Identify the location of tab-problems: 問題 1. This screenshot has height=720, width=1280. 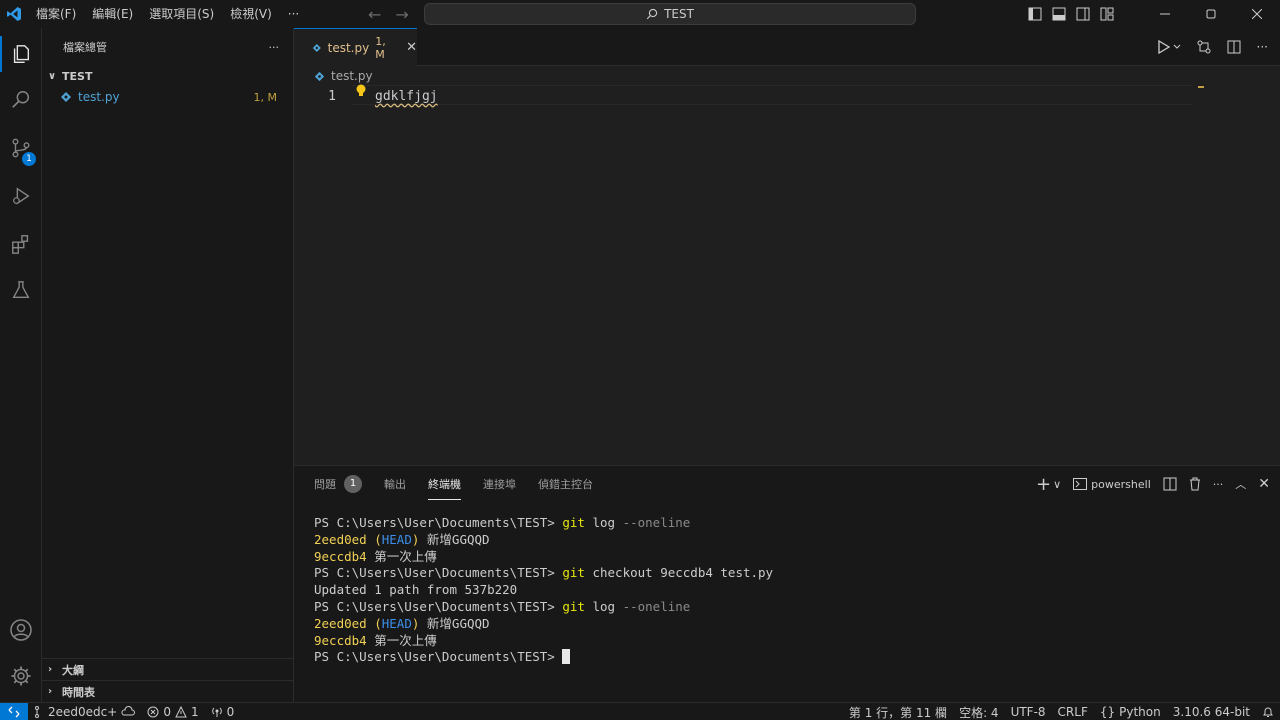
(338, 484).